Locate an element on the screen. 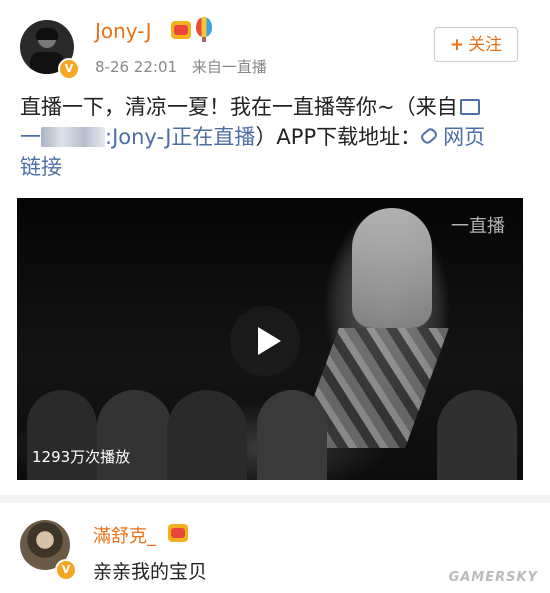 The width and height of the screenshot is (550, 593). post-username: Jony-J is located at coordinates (123, 31).